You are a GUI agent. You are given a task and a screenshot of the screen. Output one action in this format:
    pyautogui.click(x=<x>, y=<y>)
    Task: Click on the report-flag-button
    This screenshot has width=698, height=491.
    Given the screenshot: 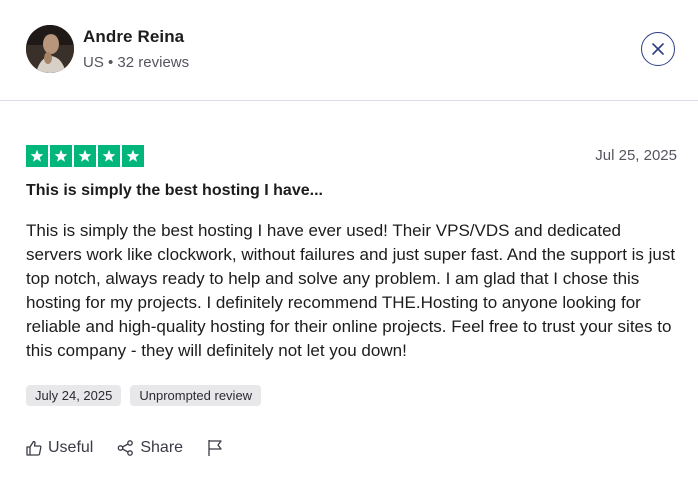 What is the action you would take?
    pyautogui.click(x=215, y=448)
    